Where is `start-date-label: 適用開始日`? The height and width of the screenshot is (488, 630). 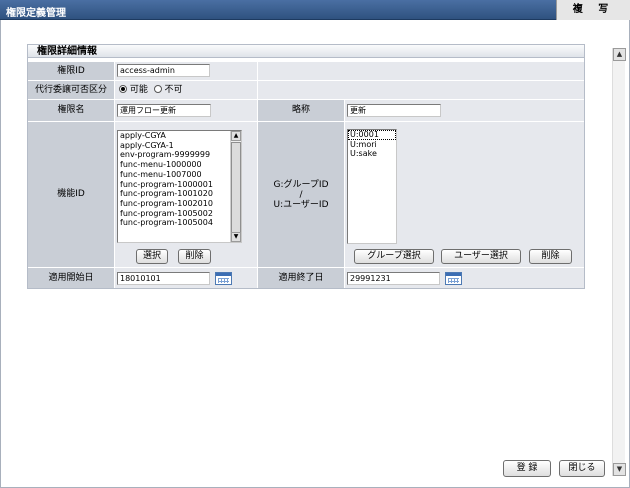 start-date-label: 適用開始日 is located at coordinates (71, 278).